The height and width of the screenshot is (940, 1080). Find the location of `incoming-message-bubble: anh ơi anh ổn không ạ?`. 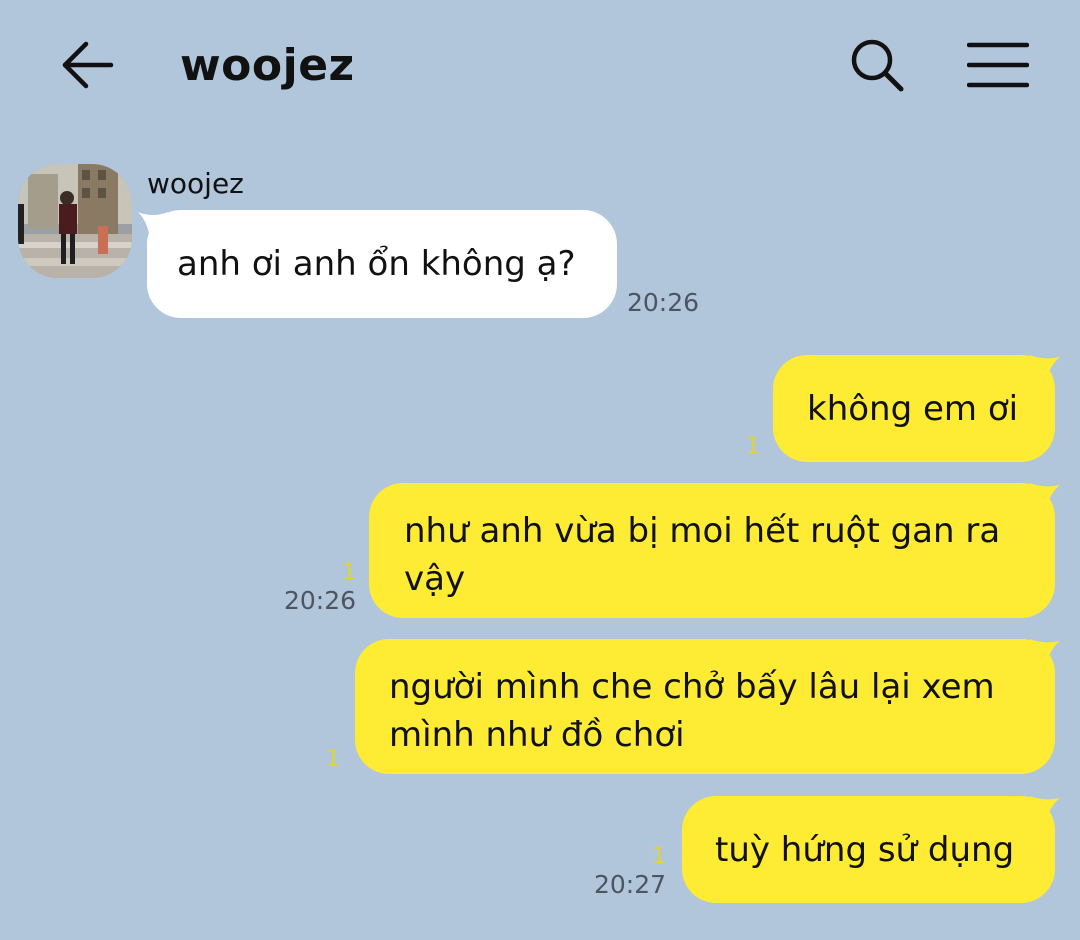

incoming-message-bubble: anh ơi anh ổn không ạ? is located at coordinates (382, 264).